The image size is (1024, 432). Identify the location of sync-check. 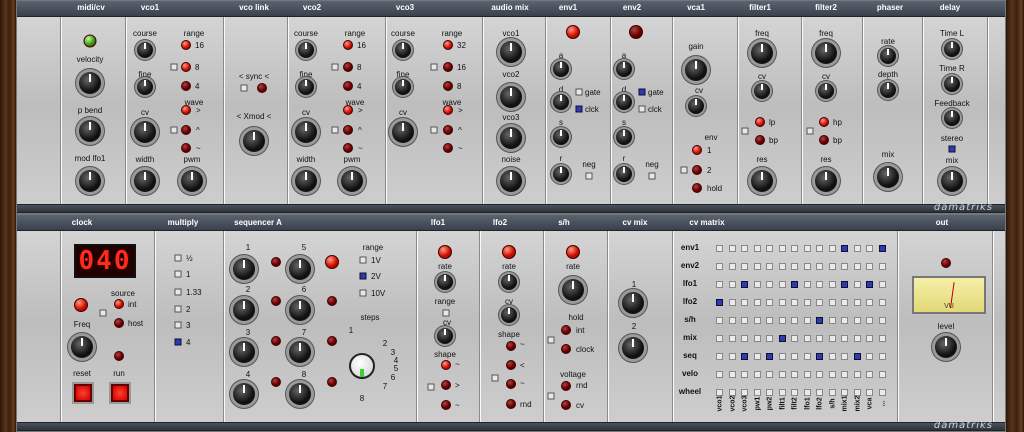
(244, 88).